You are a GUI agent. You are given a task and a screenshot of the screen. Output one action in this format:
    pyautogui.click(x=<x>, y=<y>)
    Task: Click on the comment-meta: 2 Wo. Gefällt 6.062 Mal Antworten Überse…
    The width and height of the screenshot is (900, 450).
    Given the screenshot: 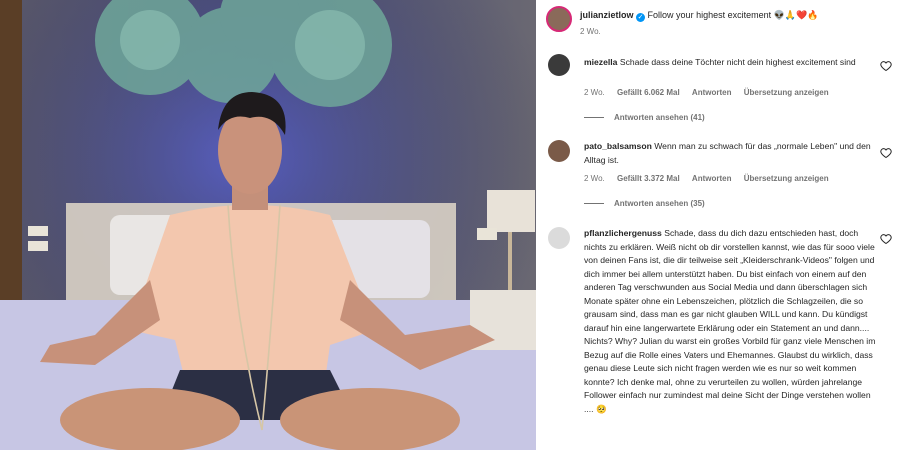 What is the action you would take?
    pyautogui.click(x=711, y=92)
    